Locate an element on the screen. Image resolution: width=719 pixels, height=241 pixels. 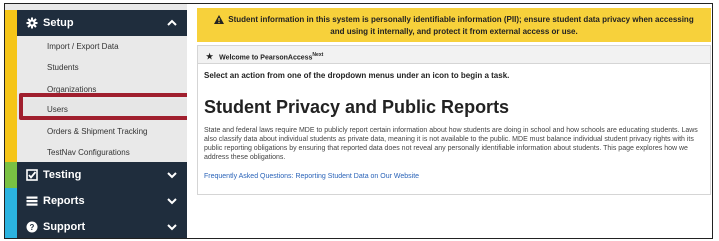
reports-stripe is located at coordinates (11, 201).